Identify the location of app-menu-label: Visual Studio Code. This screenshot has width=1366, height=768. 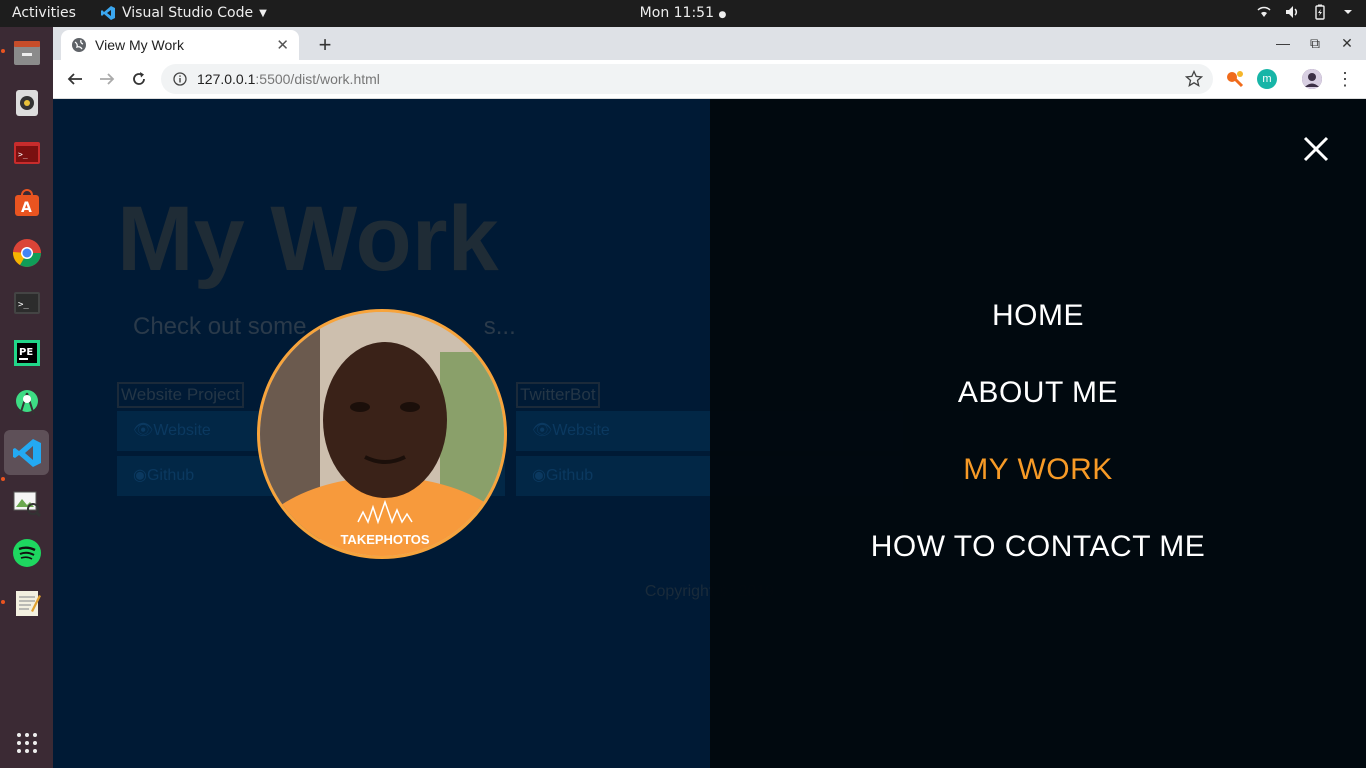
(188, 13).